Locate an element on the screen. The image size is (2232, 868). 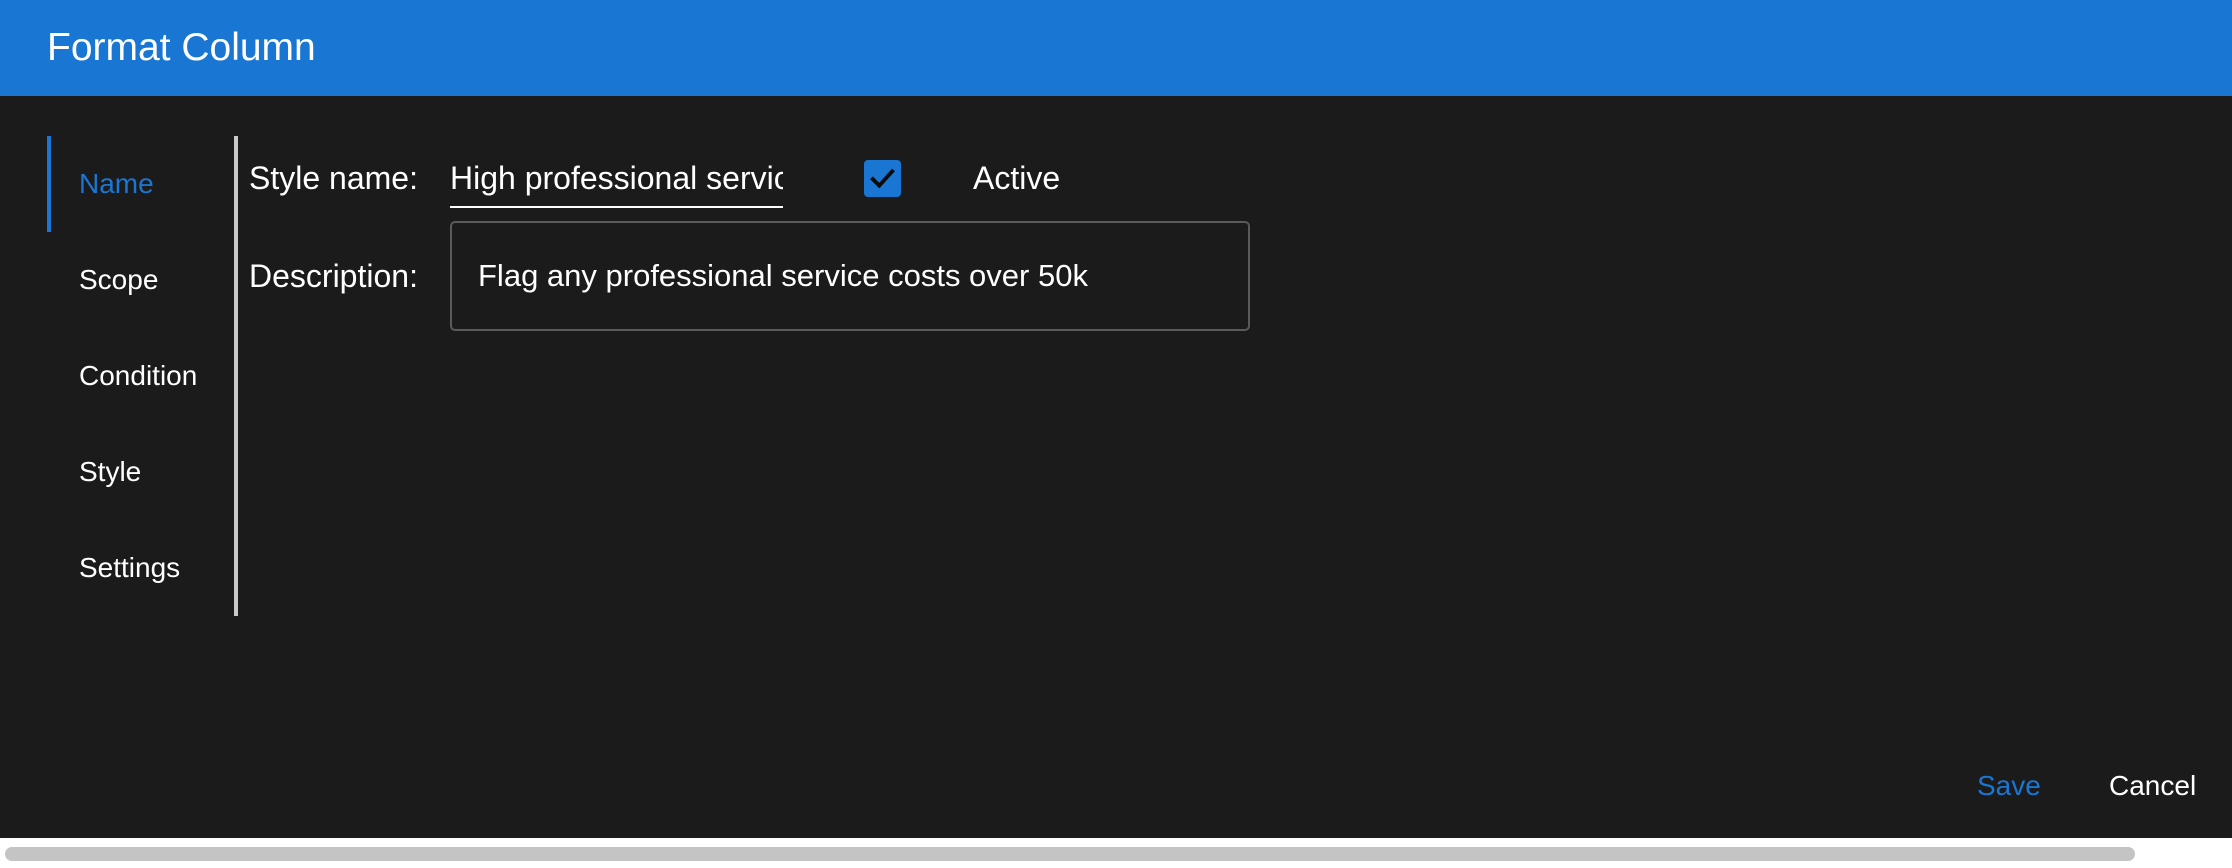
active-checkbox is located at coordinates (882, 178).